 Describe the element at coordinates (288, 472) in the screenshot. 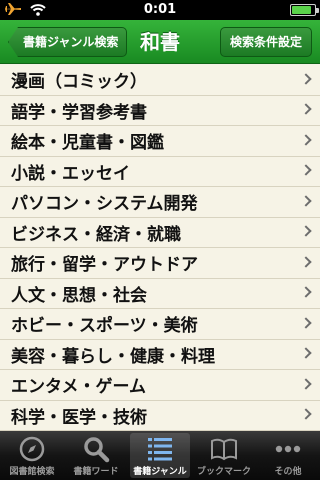

I see `tab-label: その他` at that location.